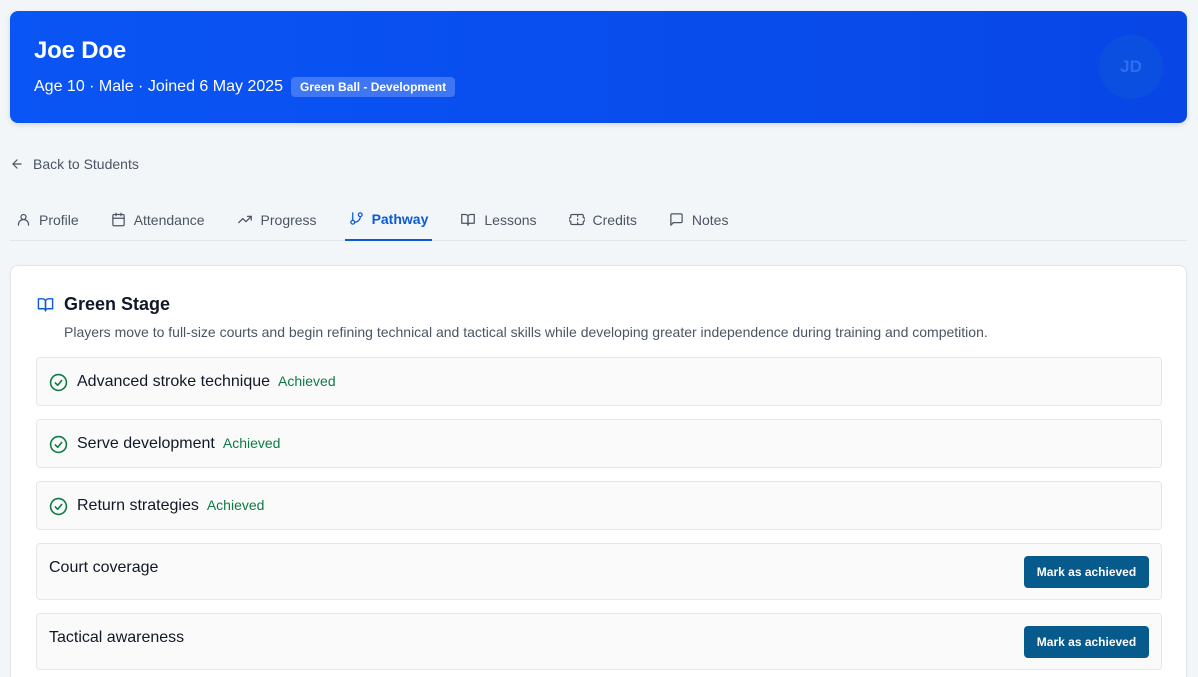  Describe the element at coordinates (710, 219) in the screenshot. I see `tab-label: Notes` at that location.